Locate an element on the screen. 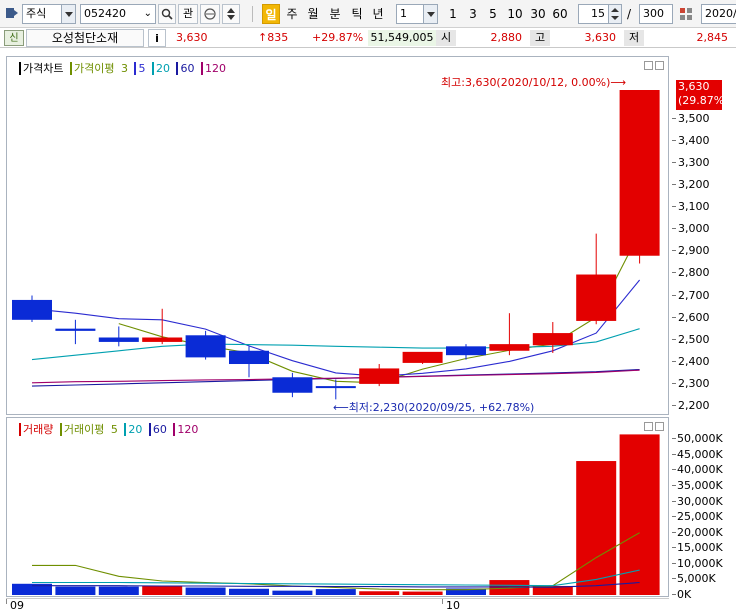 The image size is (736, 613). stock-stepper is located at coordinates (231, 14).